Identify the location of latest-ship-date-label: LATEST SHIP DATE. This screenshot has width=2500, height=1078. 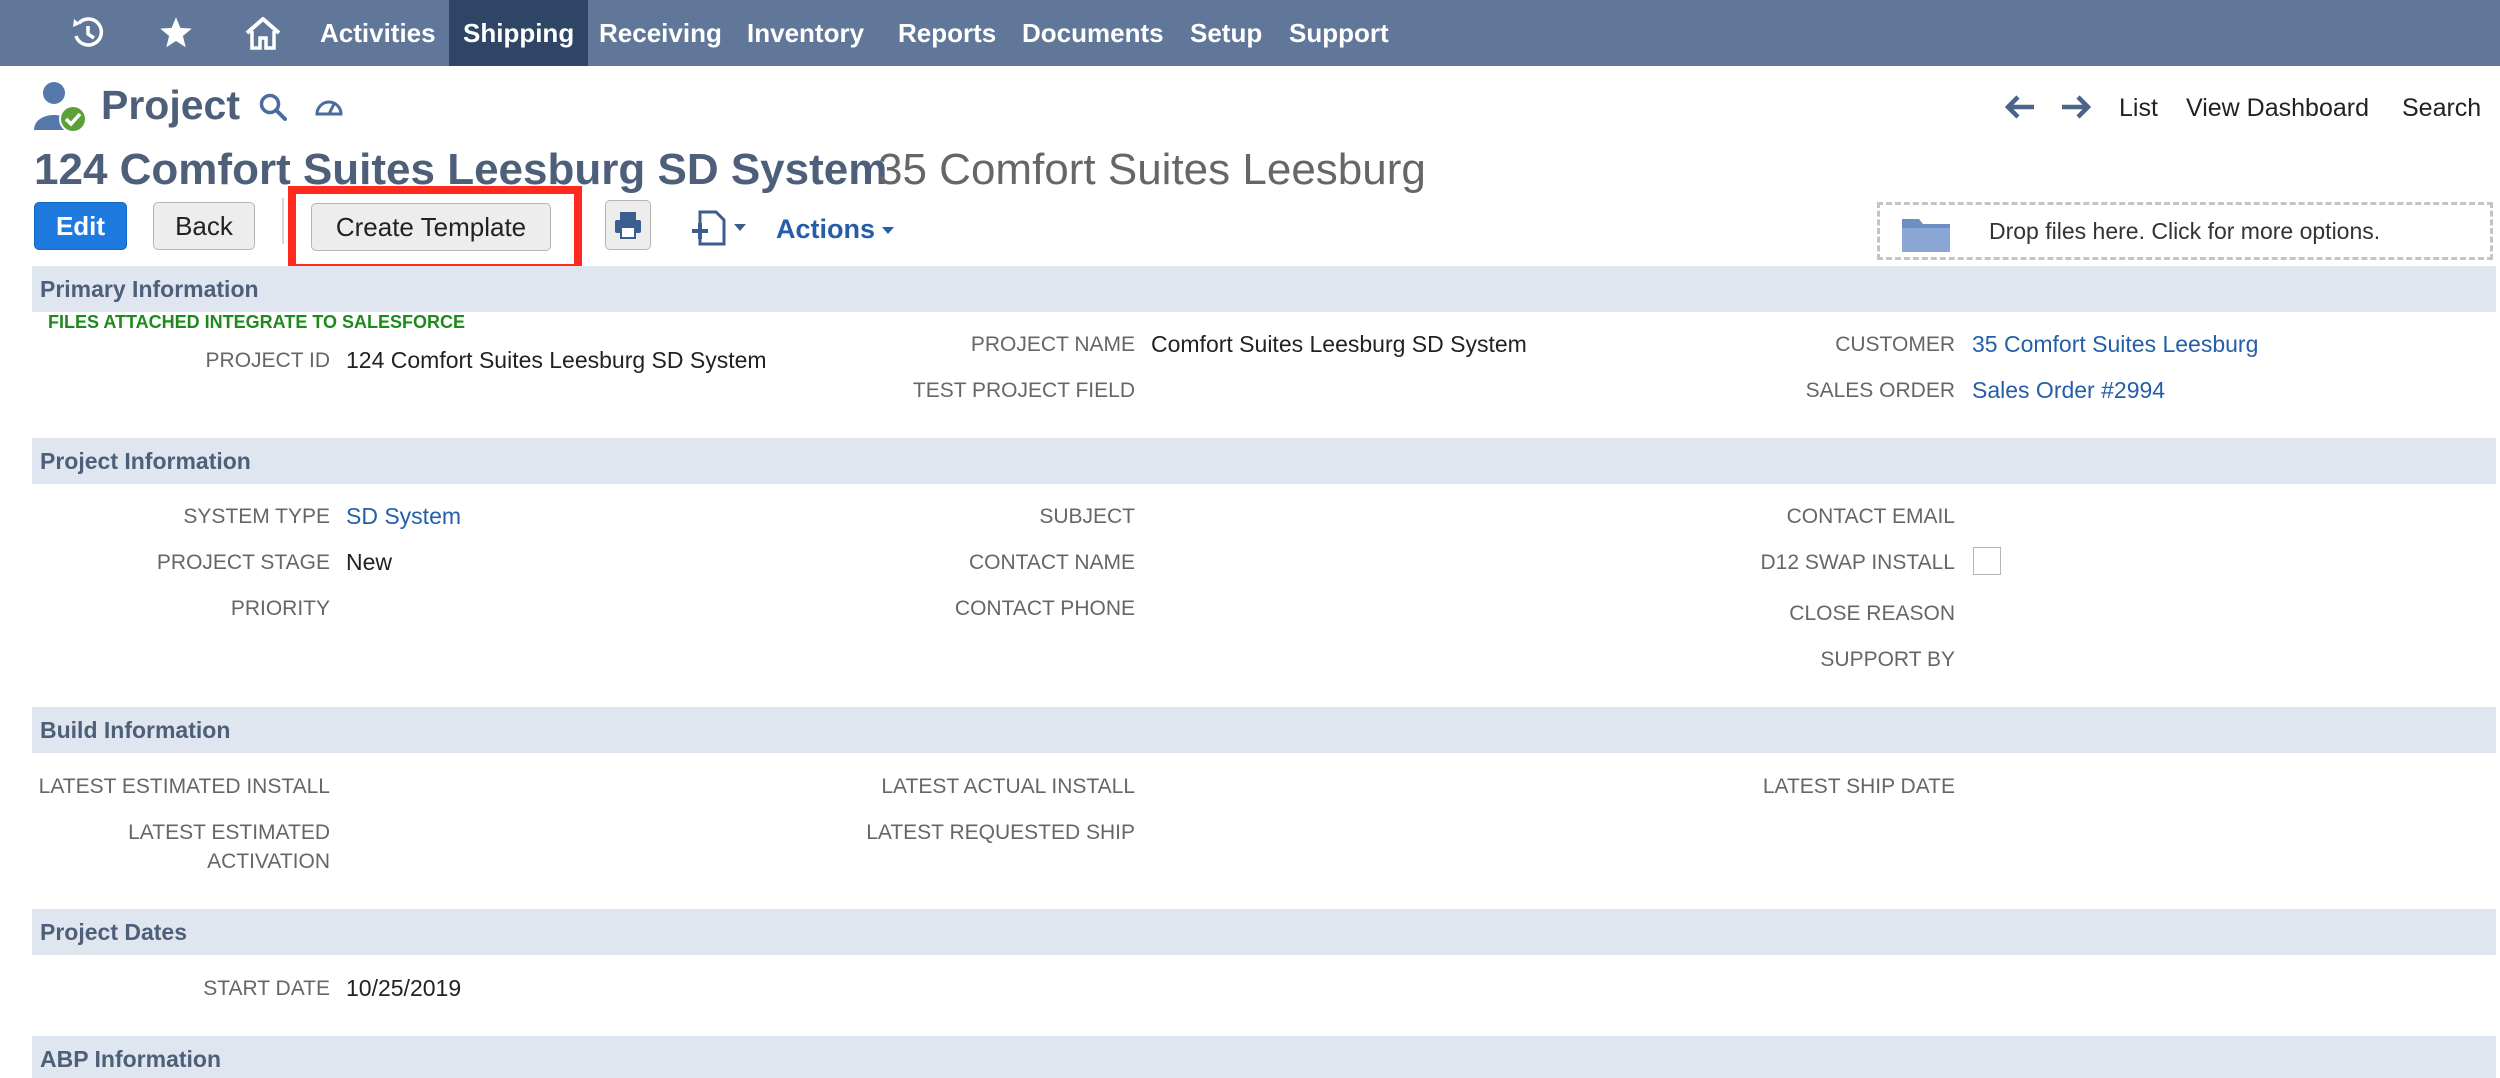
(1858, 786).